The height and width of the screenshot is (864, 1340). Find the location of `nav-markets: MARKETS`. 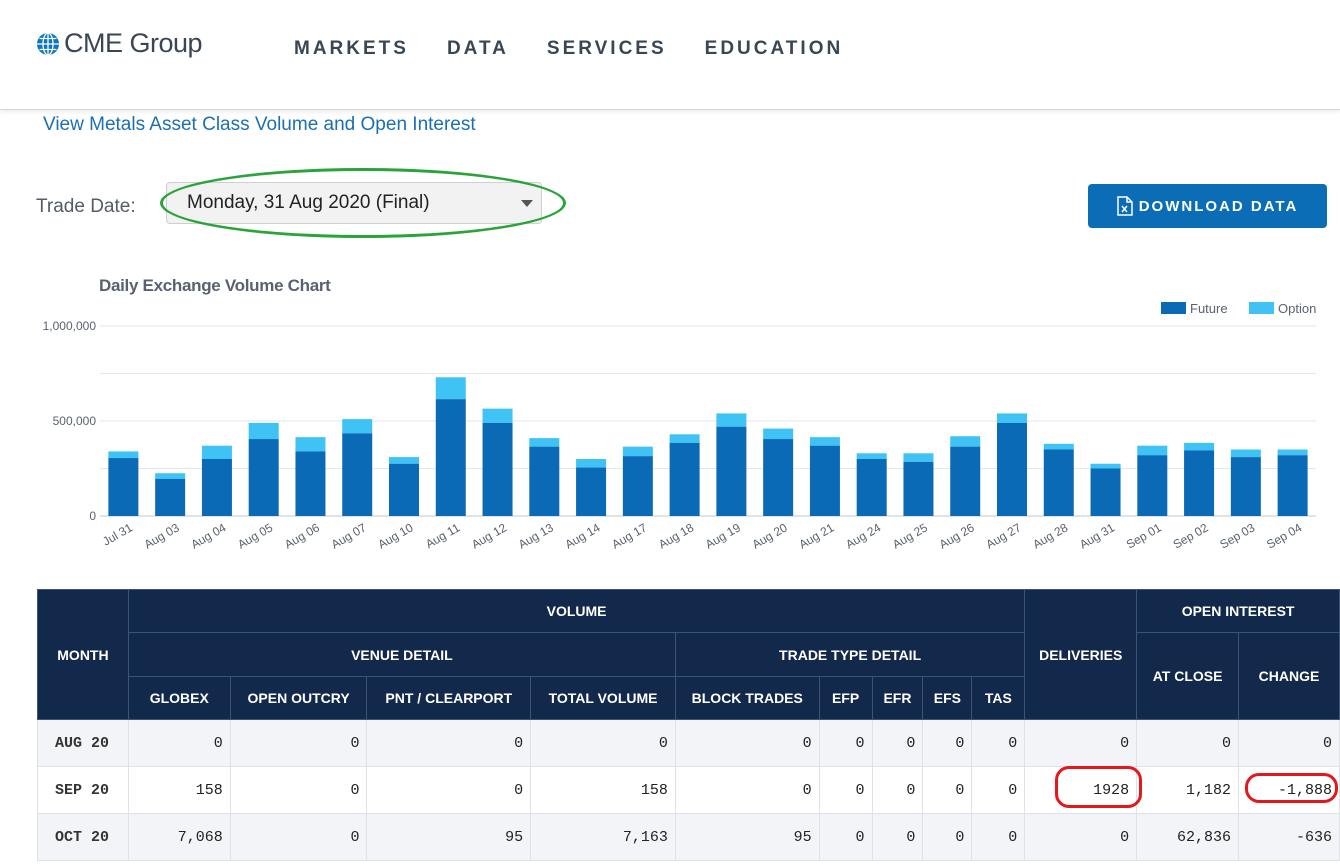

nav-markets: MARKETS is located at coordinates (351, 49).